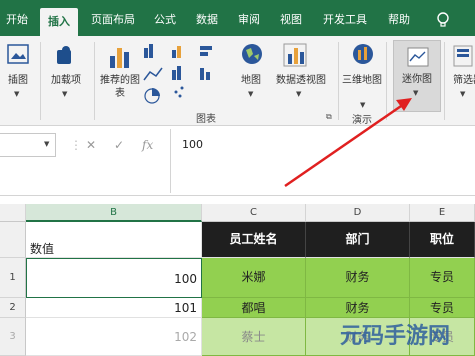 Image resolution: width=475 pixels, height=356 pixels. I want to click on annotation-arrow, so click(348, 143).